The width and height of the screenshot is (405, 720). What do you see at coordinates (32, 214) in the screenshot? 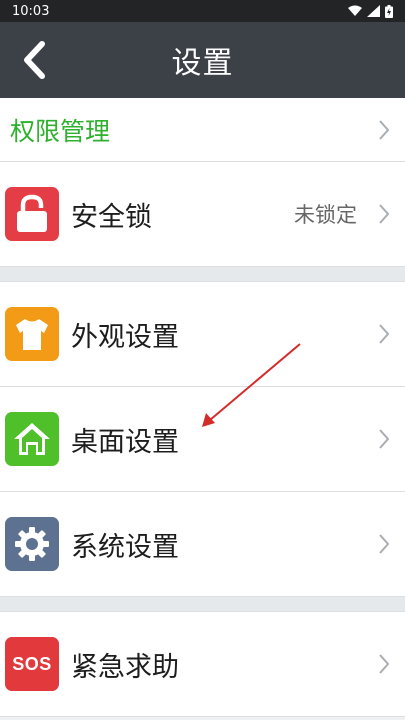
I see `lock-icon` at bounding box center [32, 214].